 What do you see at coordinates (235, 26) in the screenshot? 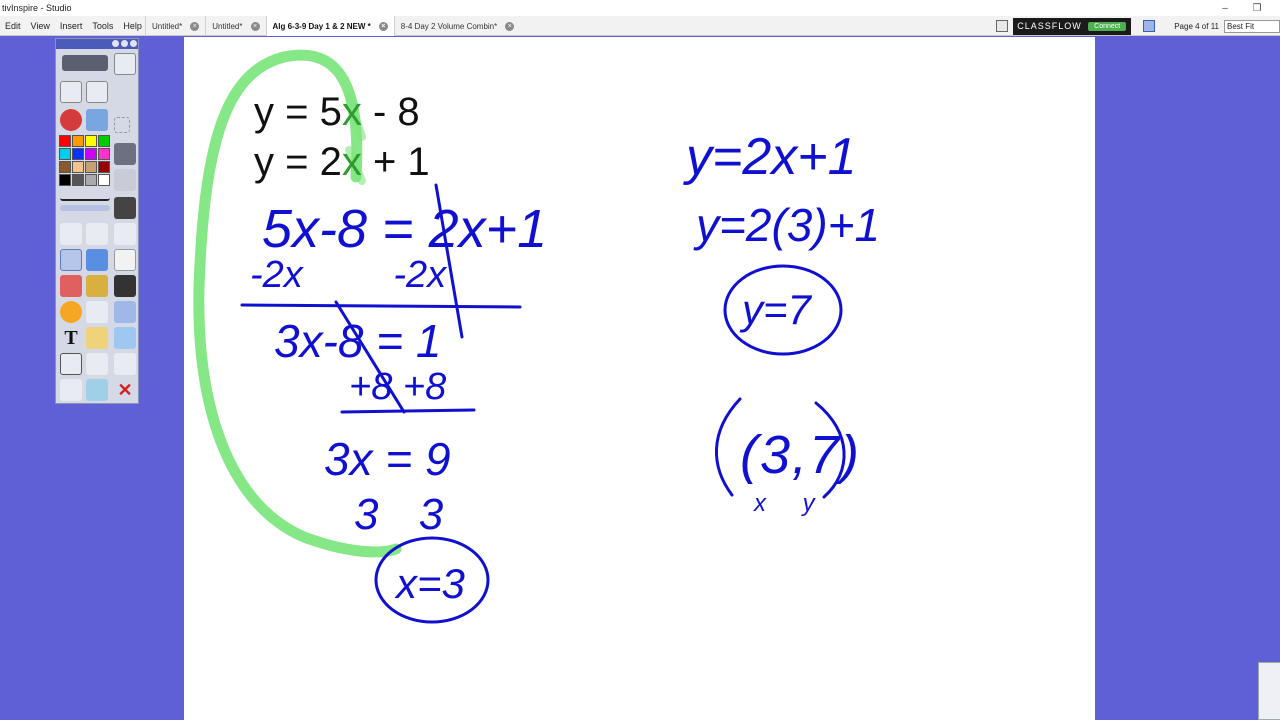
I see `tab-untitled-2: Untitled* ×` at bounding box center [235, 26].